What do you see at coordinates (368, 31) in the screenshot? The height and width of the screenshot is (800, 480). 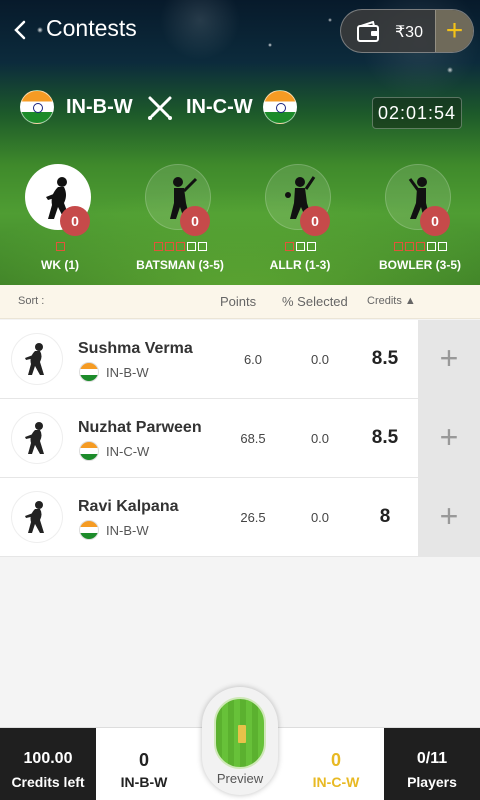 I see `wallet-icon` at bounding box center [368, 31].